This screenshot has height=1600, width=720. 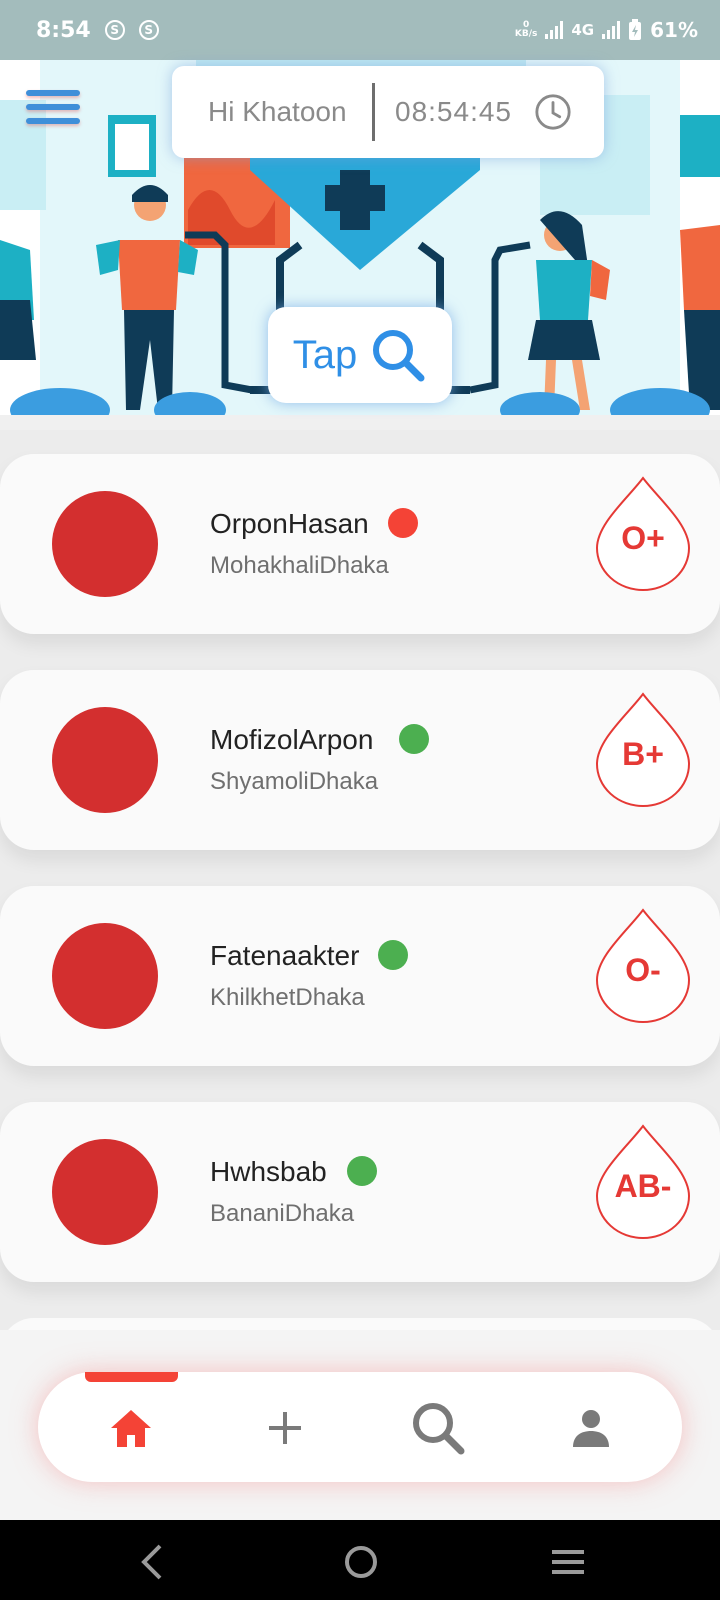 What do you see at coordinates (361, 1562) in the screenshot?
I see `home-circle-icon` at bounding box center [361, 1562].